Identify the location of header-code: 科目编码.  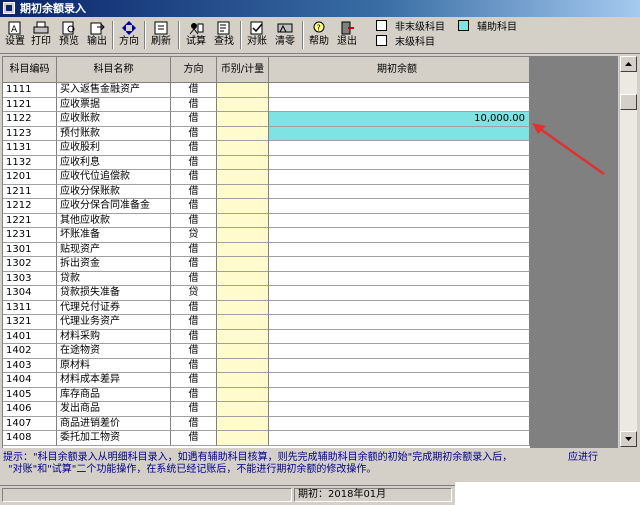
(30, 70).